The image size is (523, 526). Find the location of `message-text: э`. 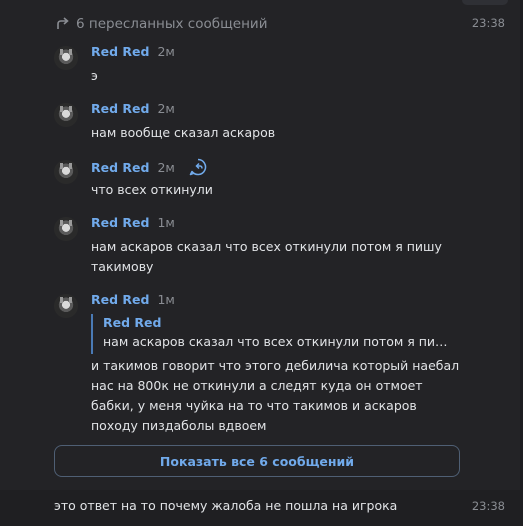

message-text: э is located at coordinates (94, 75).